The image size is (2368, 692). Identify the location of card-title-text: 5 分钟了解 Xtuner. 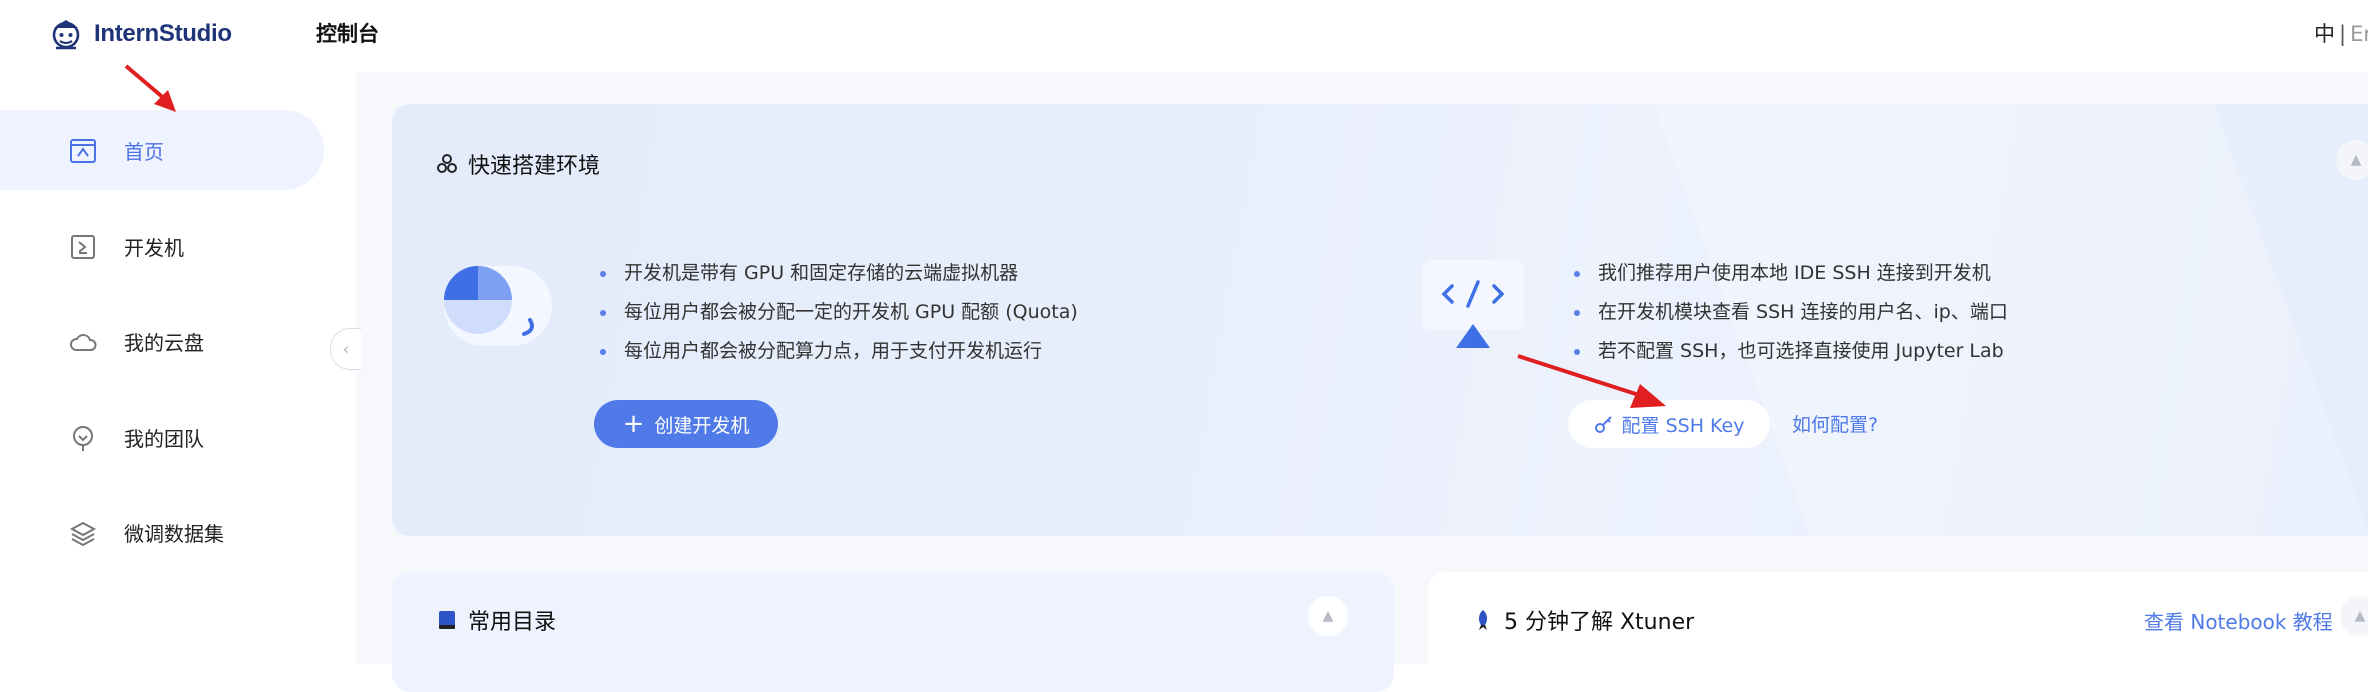
(1599, 622).